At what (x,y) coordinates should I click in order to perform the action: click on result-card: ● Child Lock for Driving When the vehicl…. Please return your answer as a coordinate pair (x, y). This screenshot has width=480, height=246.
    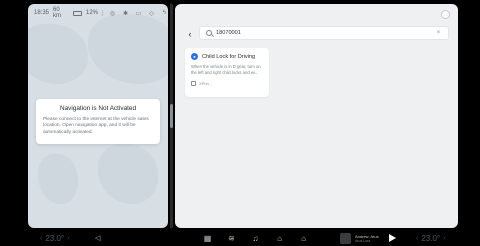
    Looking at the image, I should click on (227, 72).